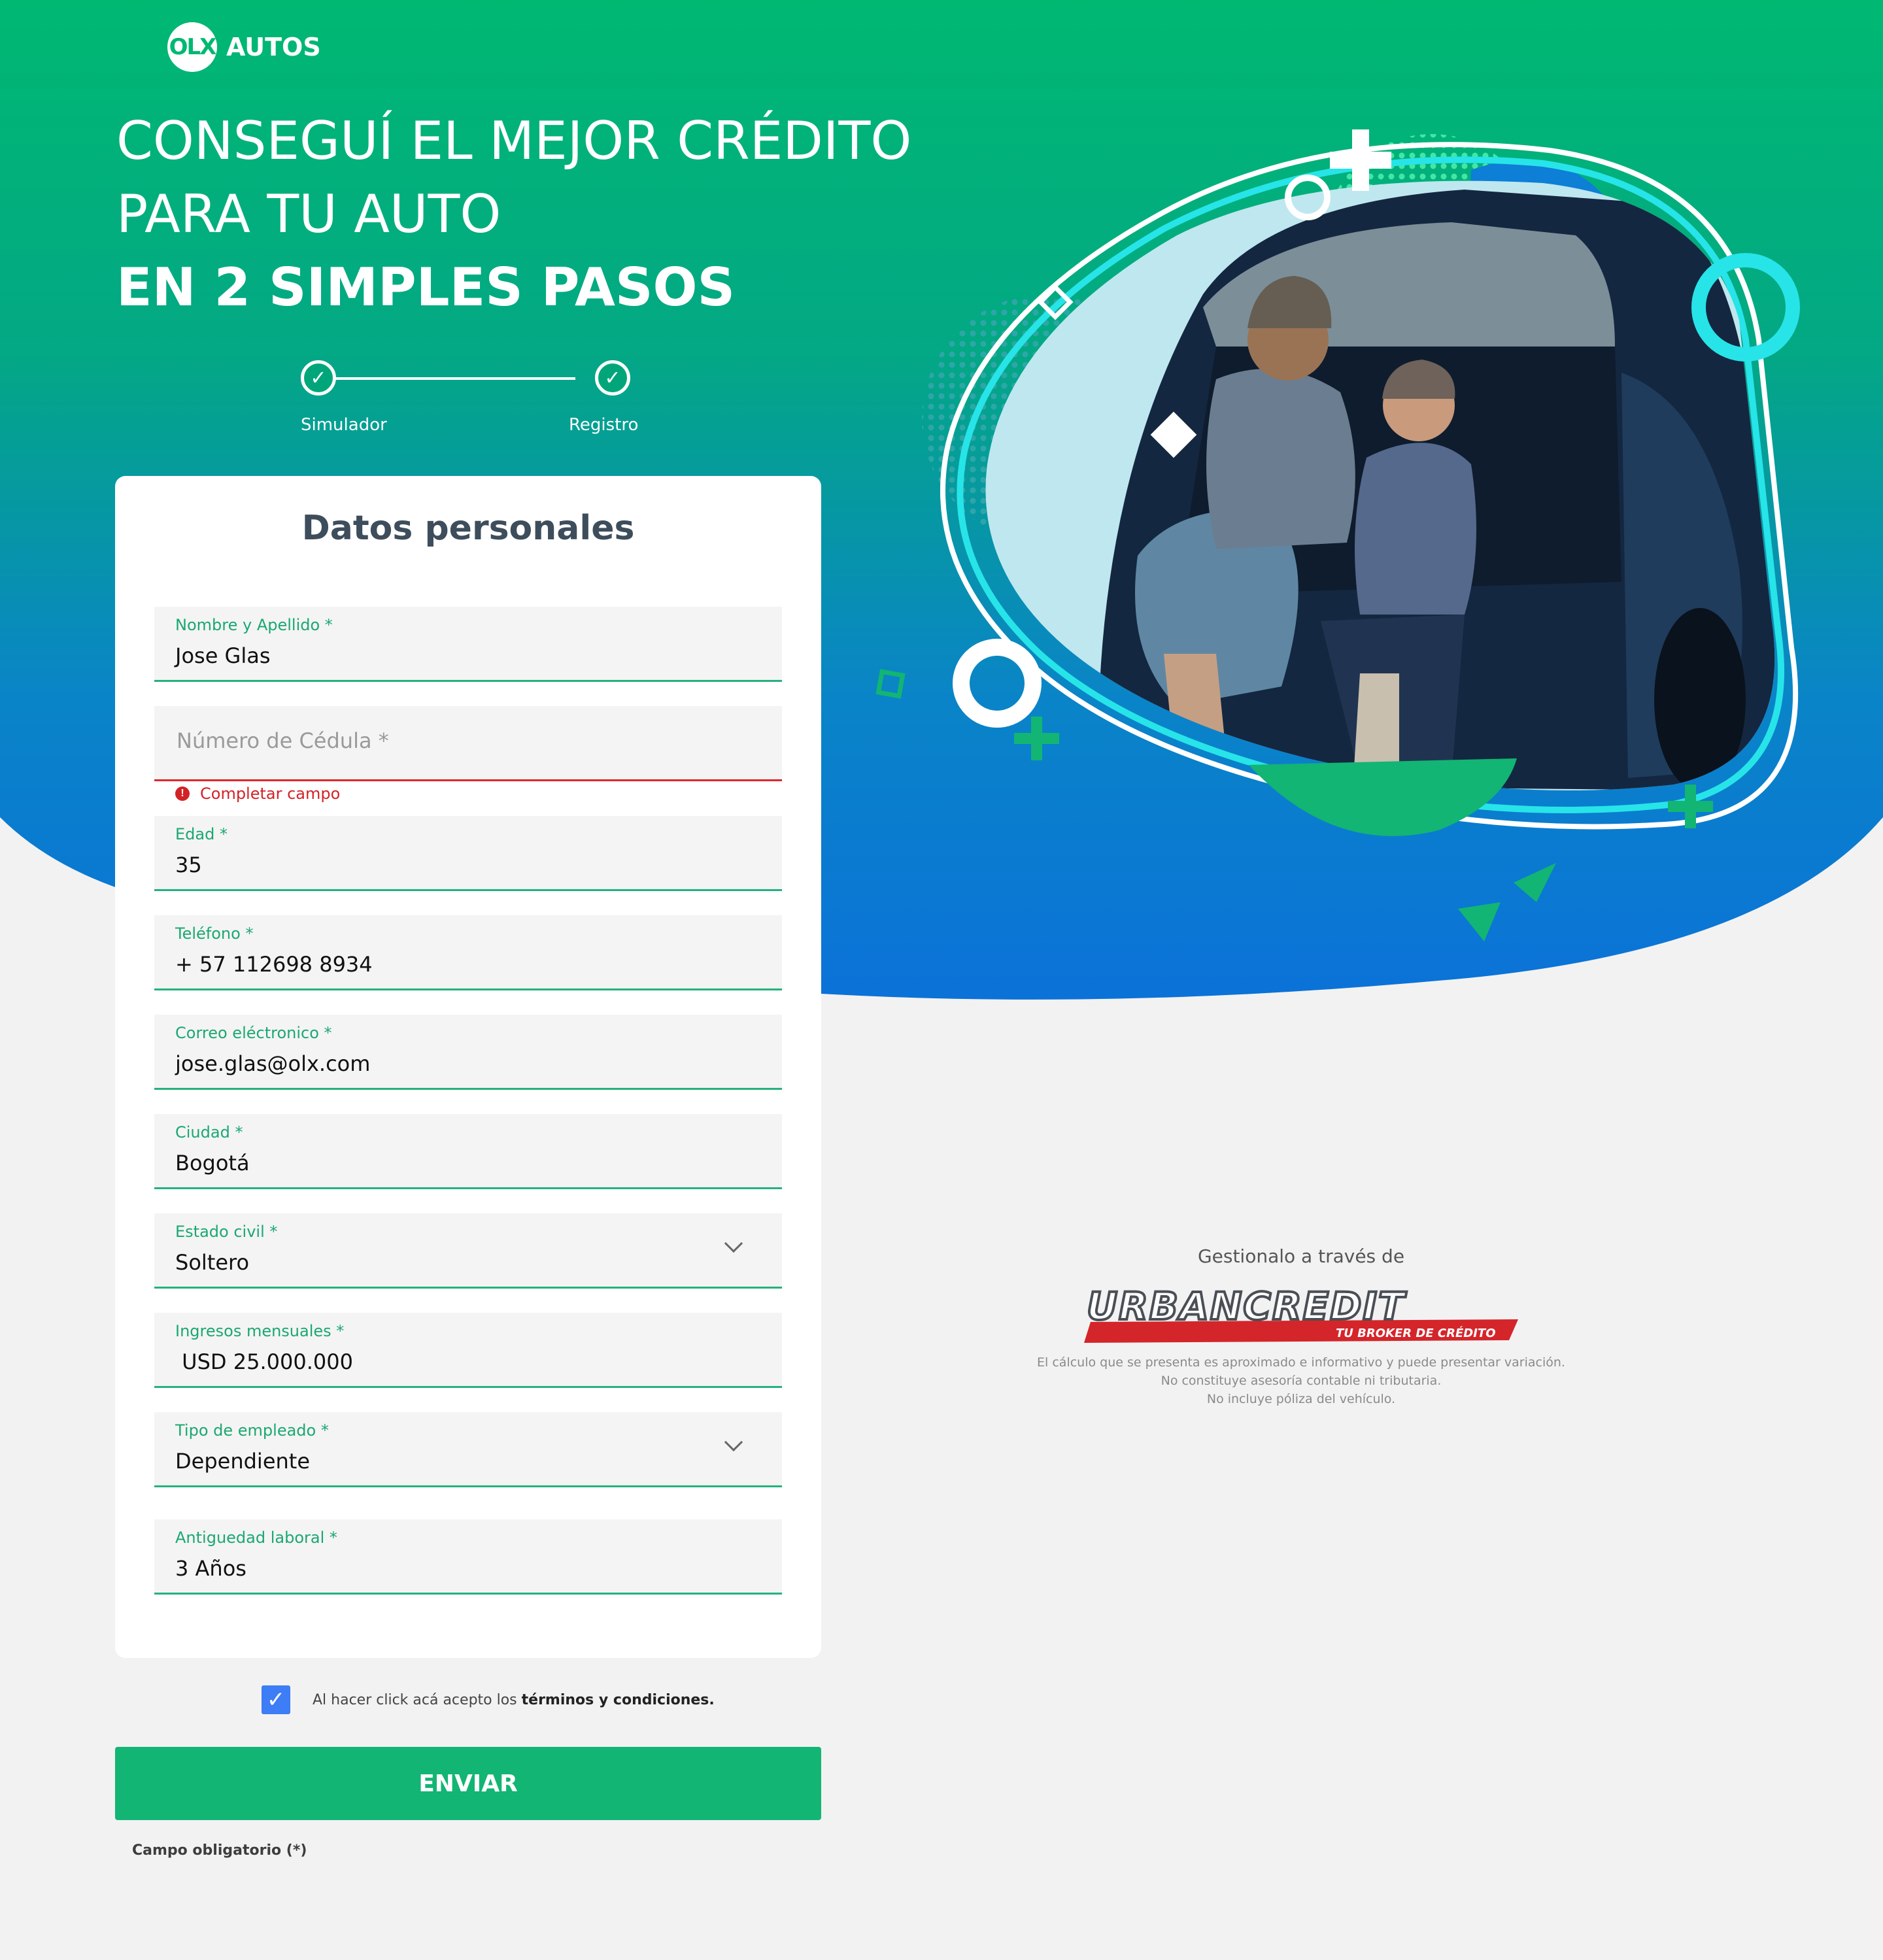 Image resolution: width=1883 pixels, height=1960 pixels. What do you see at coordinates (468, 744) in the screenshot?
I see `cedula-field: Número de Cédula *` at bounding box center [468, 744].